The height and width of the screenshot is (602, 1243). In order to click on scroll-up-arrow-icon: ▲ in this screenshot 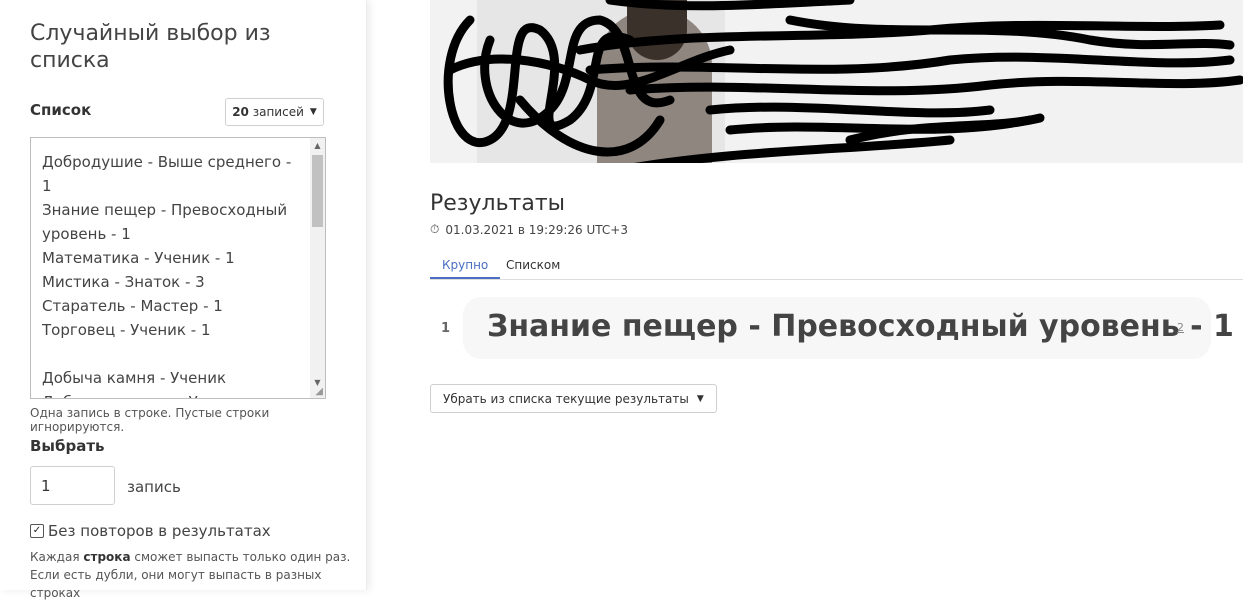, I will do `click(317, 145)`.